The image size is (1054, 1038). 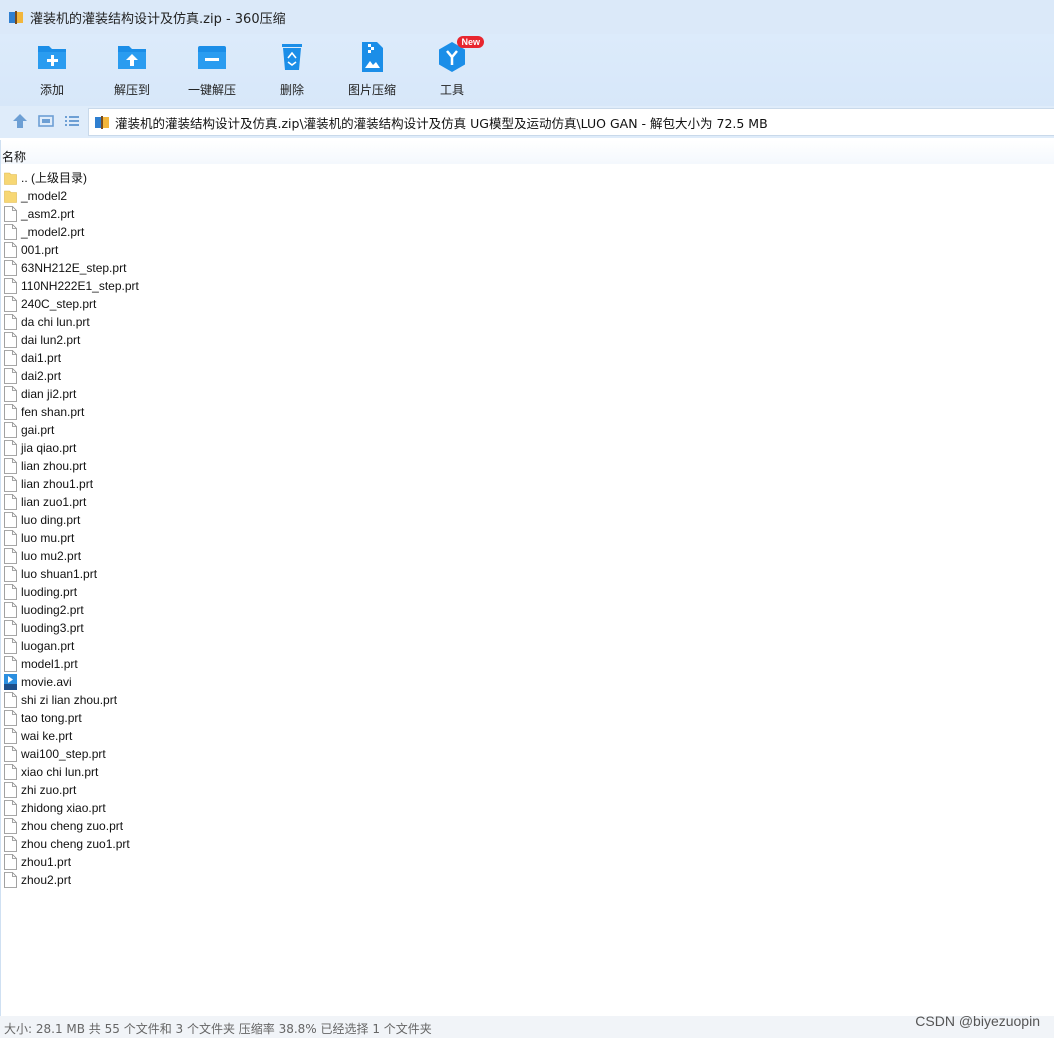 What do you see at coordinates (51, 520) in the screenshot?
I see `file-name: luo ding.prt` at bounding box center [51, 520].